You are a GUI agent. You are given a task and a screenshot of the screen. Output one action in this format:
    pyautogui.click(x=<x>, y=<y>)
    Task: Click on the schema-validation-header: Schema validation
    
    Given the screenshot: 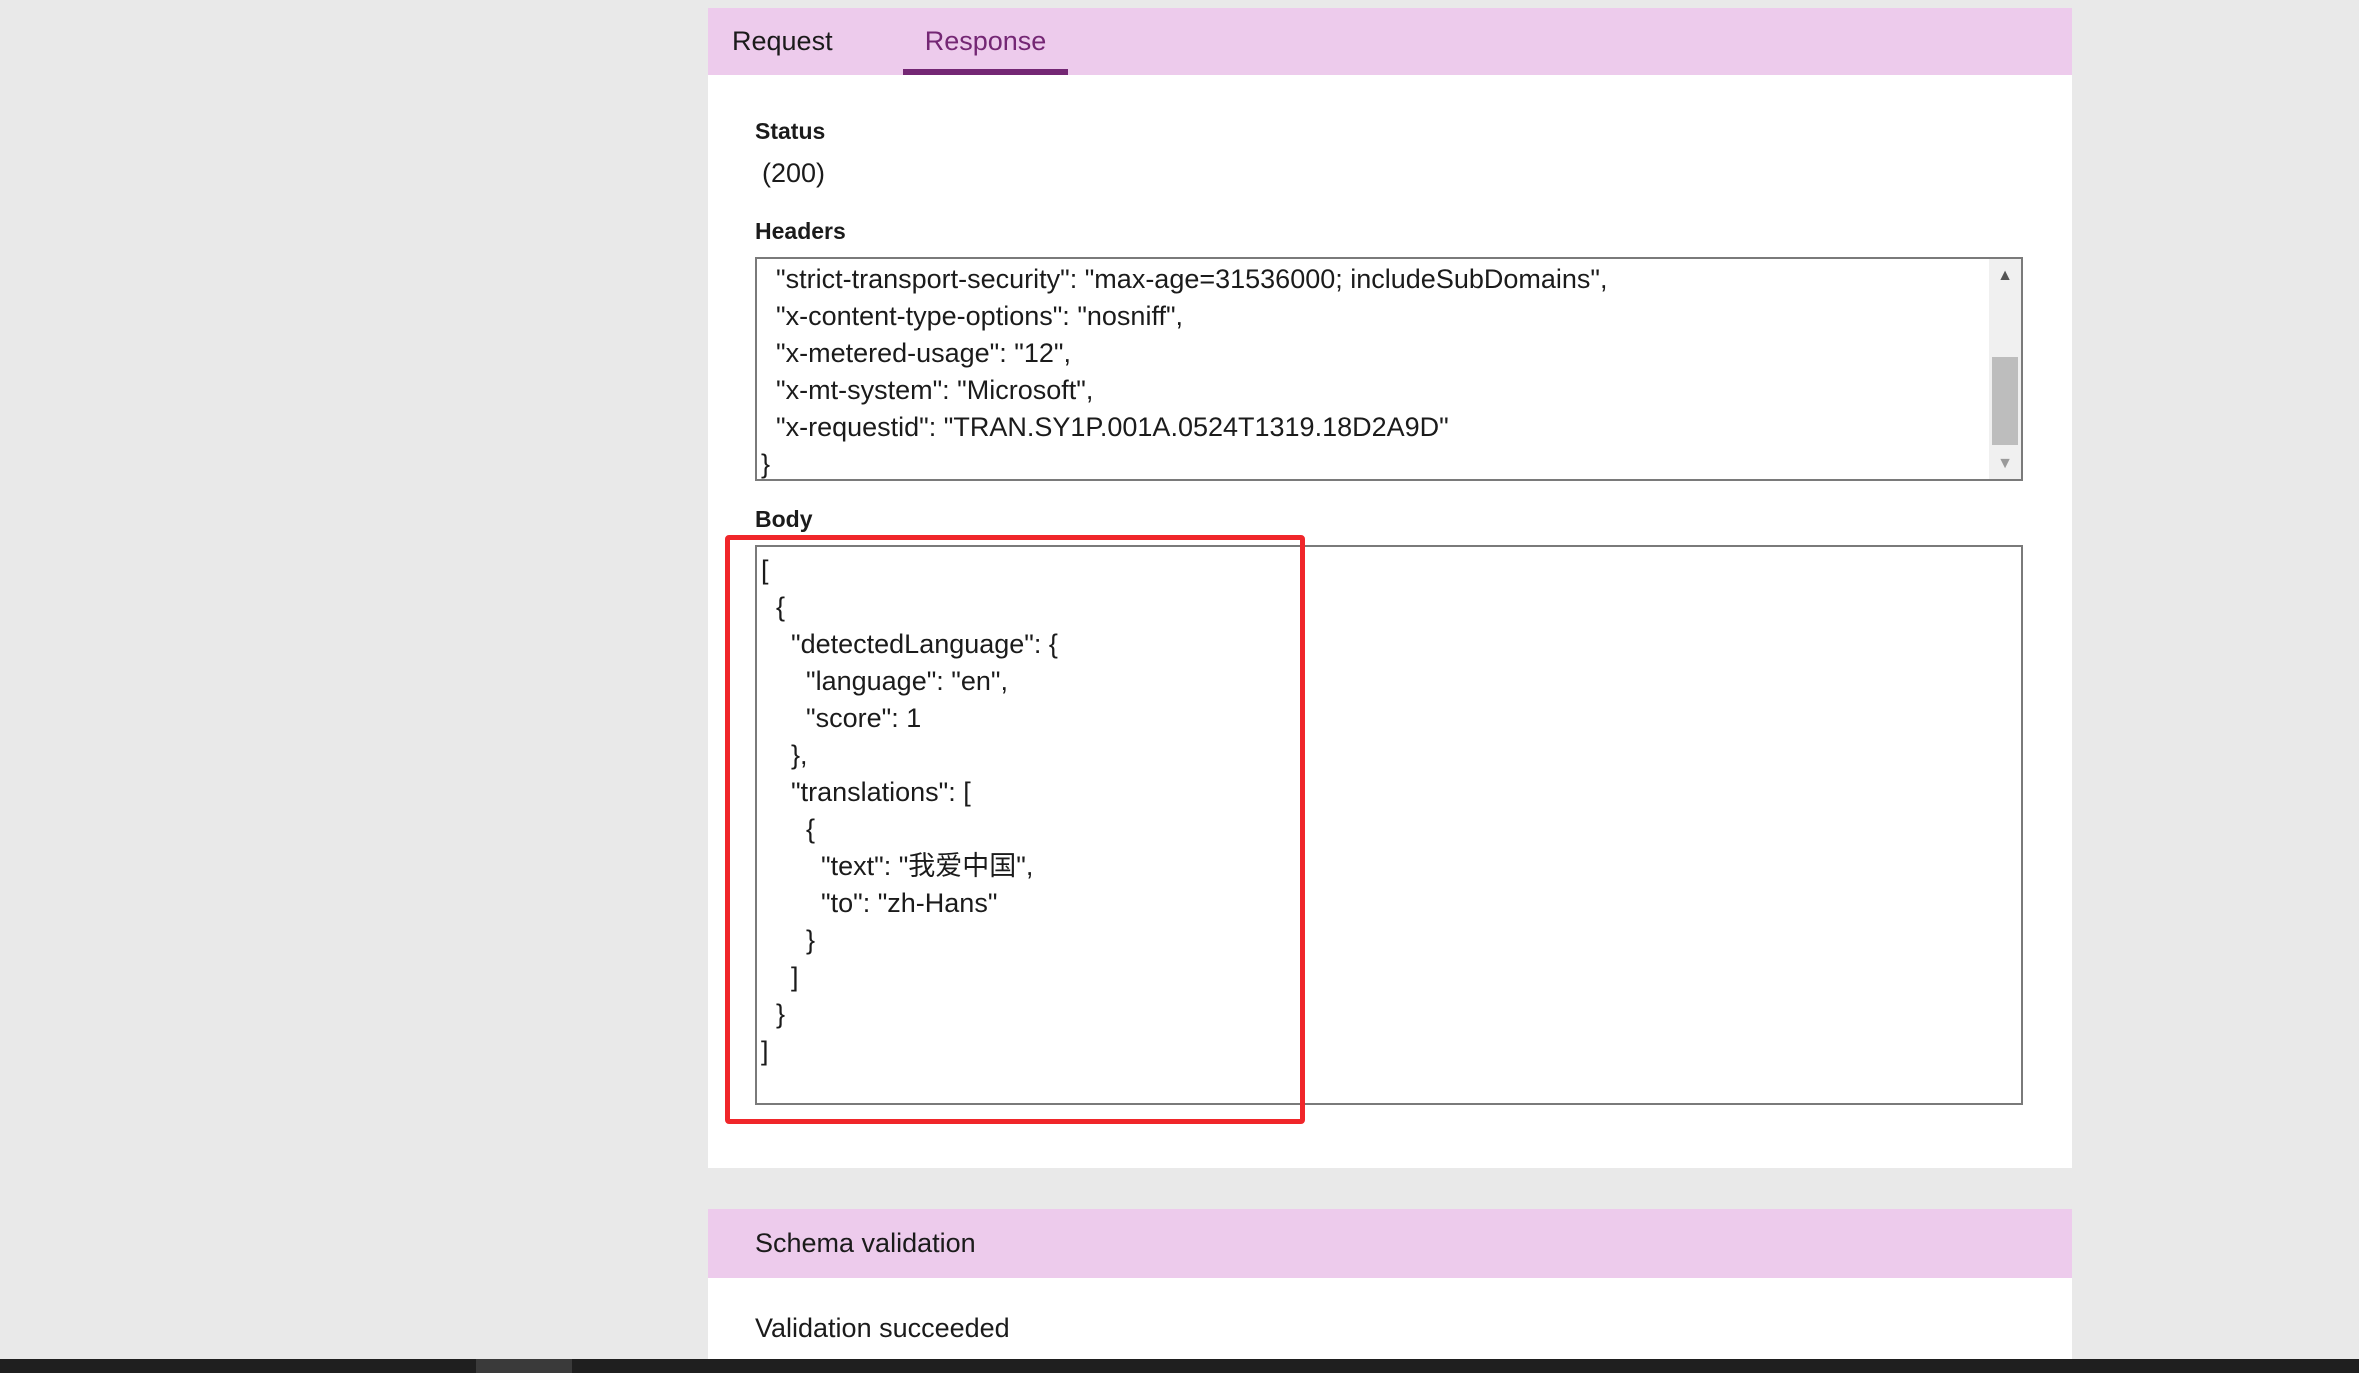 What is the action you would take?
    pyautogui.click(x=1390, y=1243)
    